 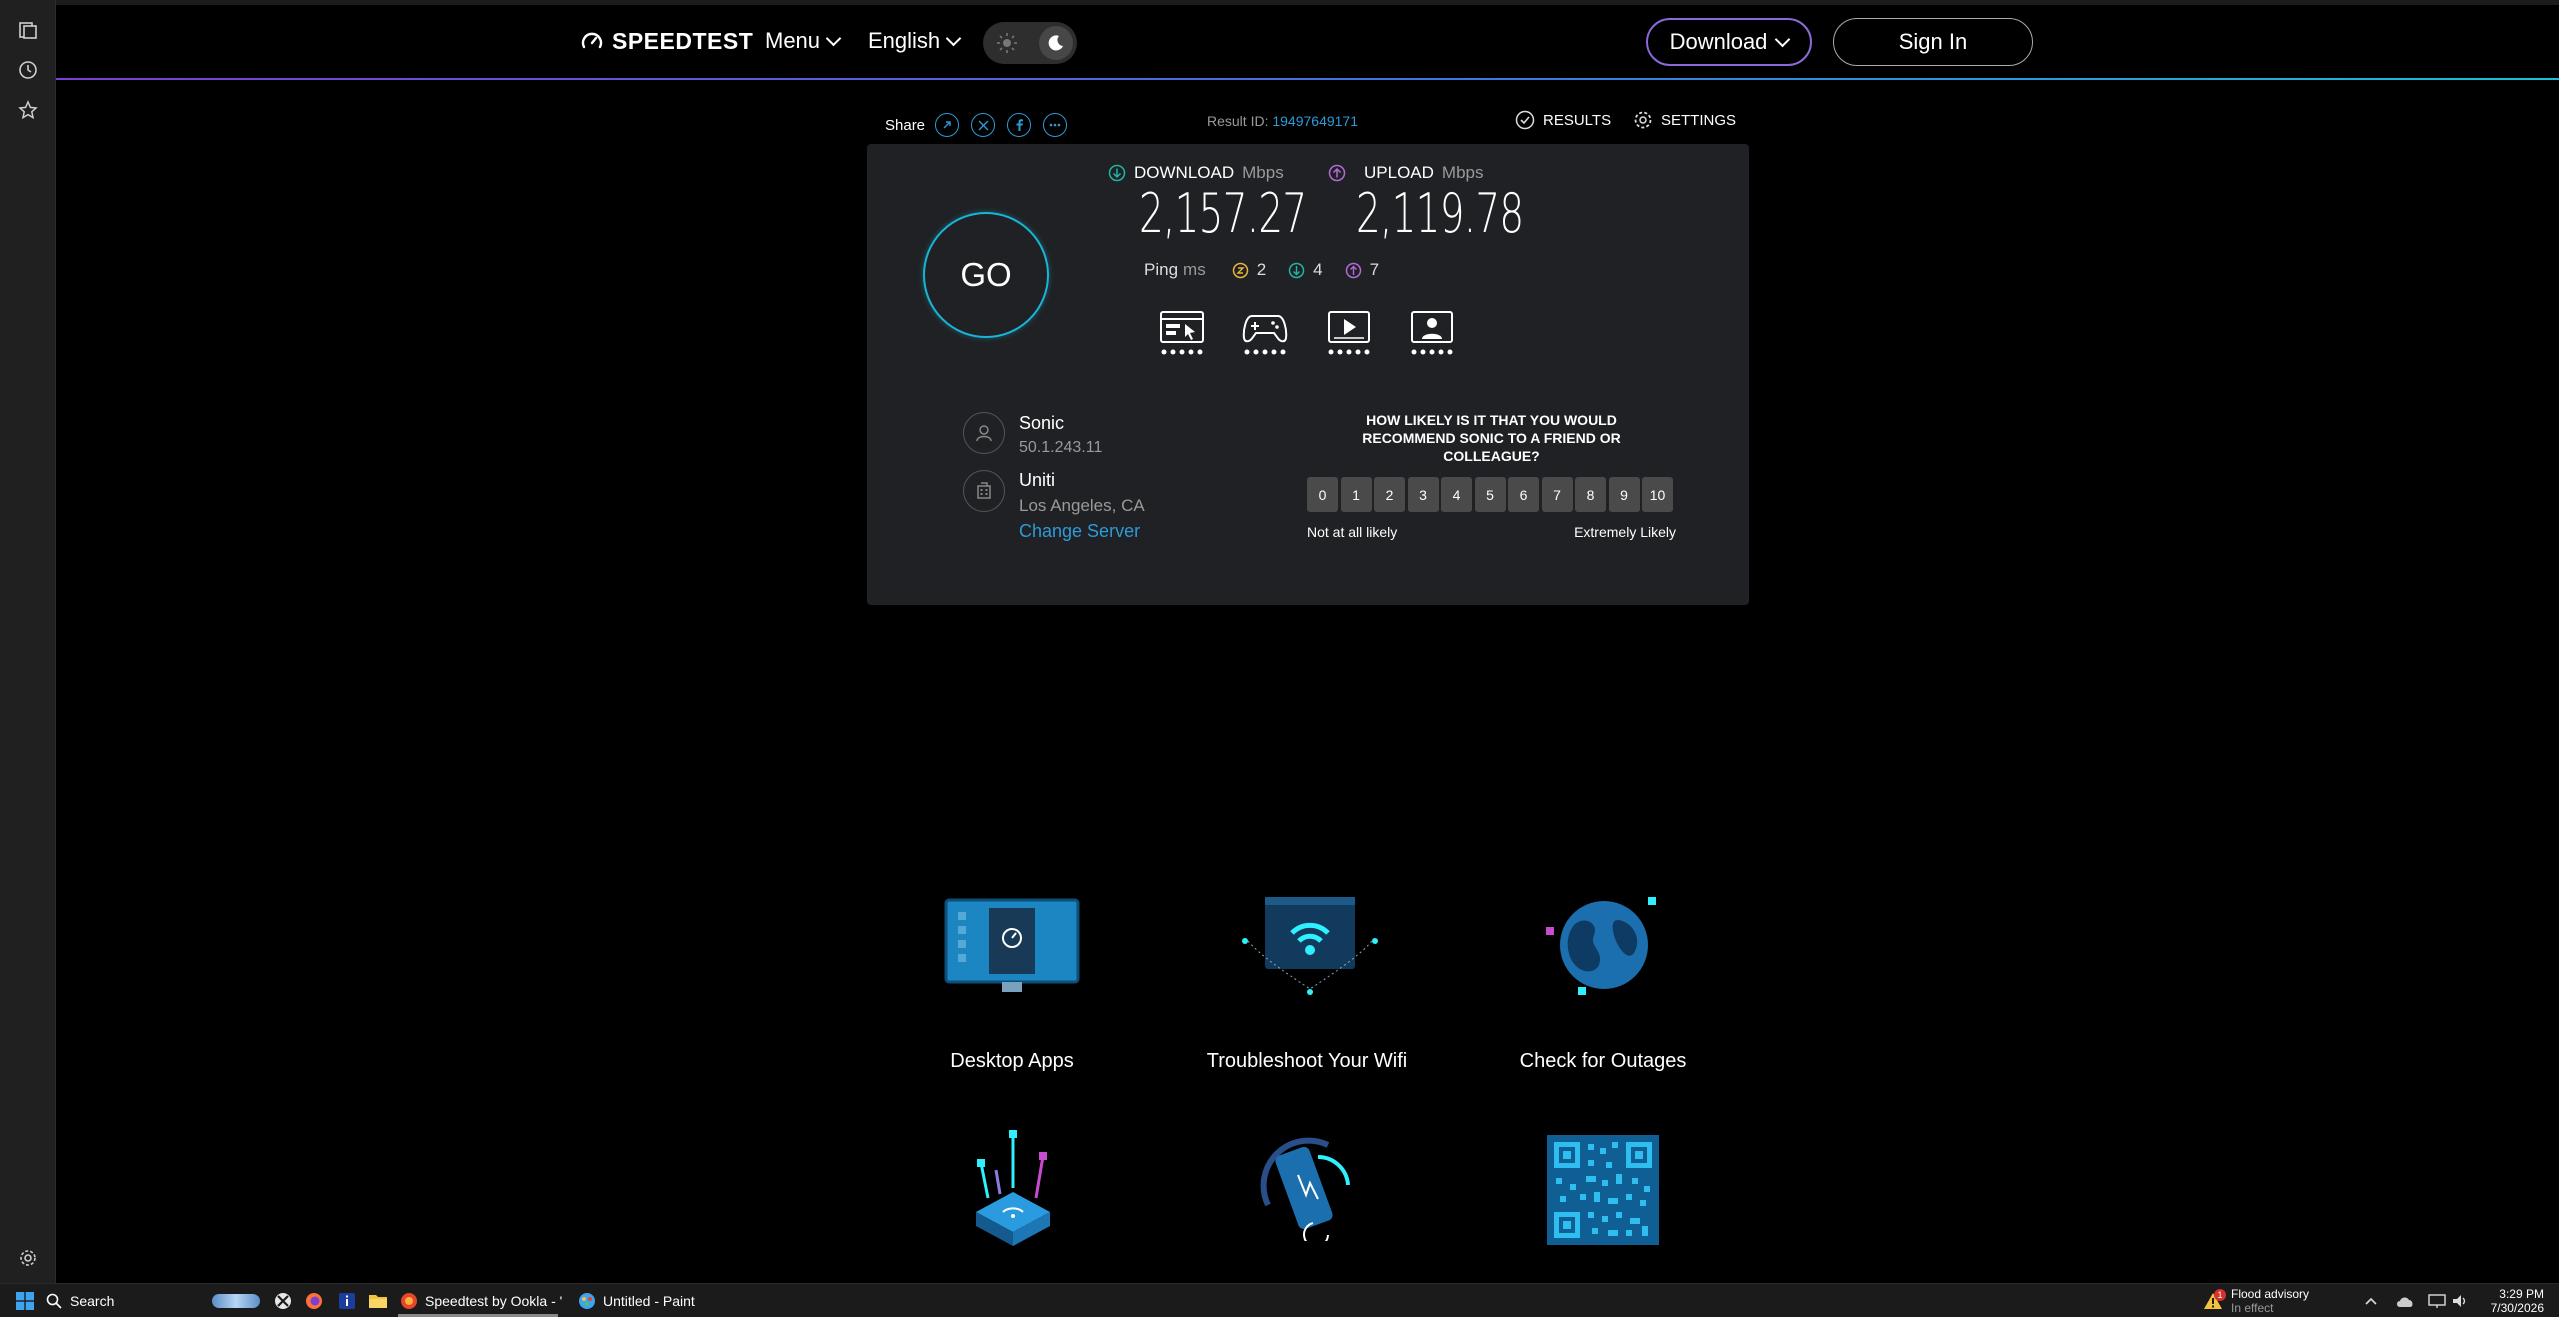 What do you see at coordinates (1624, 494) in the screenshot?
I see `survey-score-button: 9` at bounding box center [1624, 494].